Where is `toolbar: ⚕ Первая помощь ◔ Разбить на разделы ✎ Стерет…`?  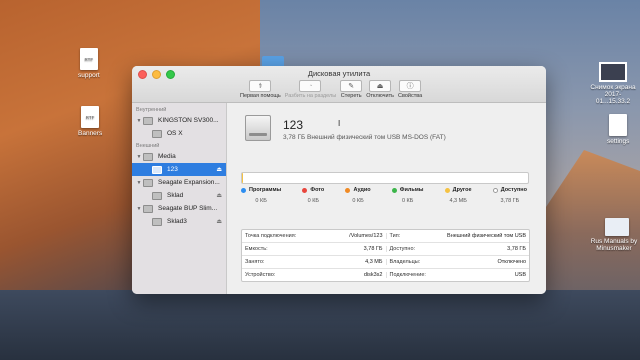
toolbar: ⚕ Первая помощь ◔ Разбить на разделы ✎ Стерет… is located at coordinates (331, 89).